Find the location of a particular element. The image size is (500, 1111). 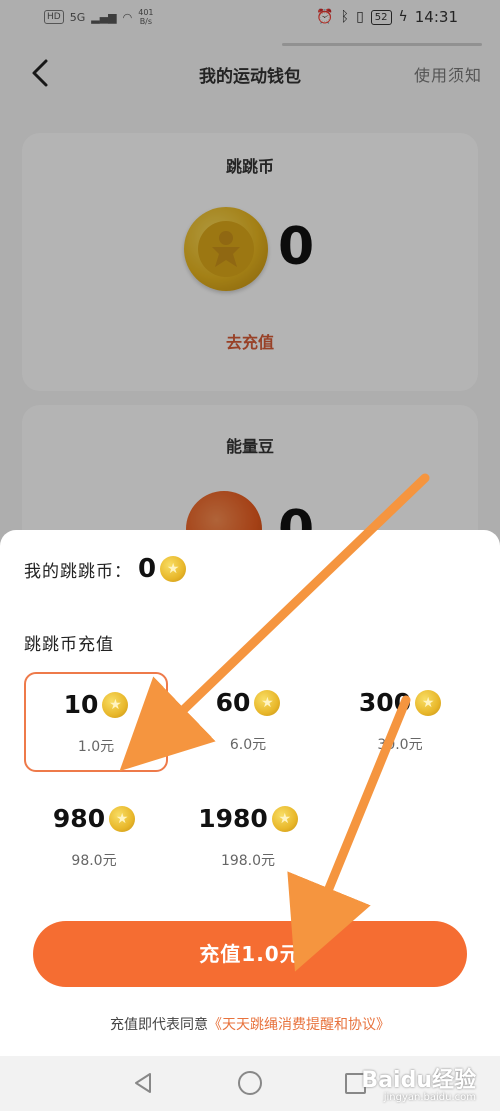

watermark-url: jingyan.baidu.com is located at coordinates (429, 1097).